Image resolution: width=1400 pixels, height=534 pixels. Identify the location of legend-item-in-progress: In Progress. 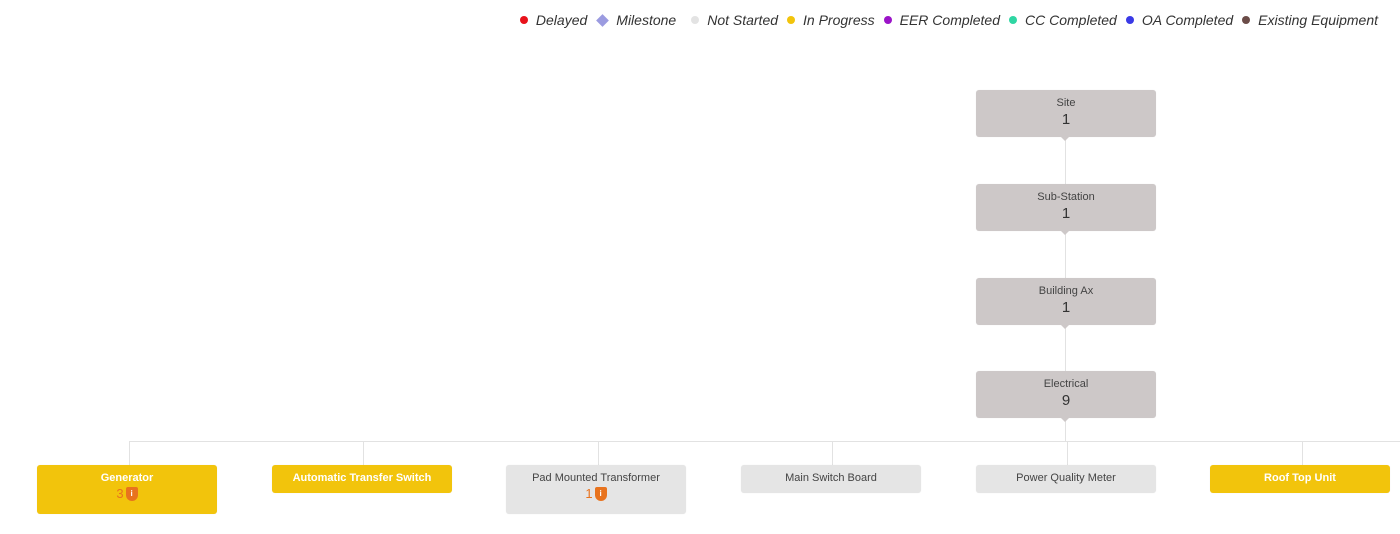
(831, 20).